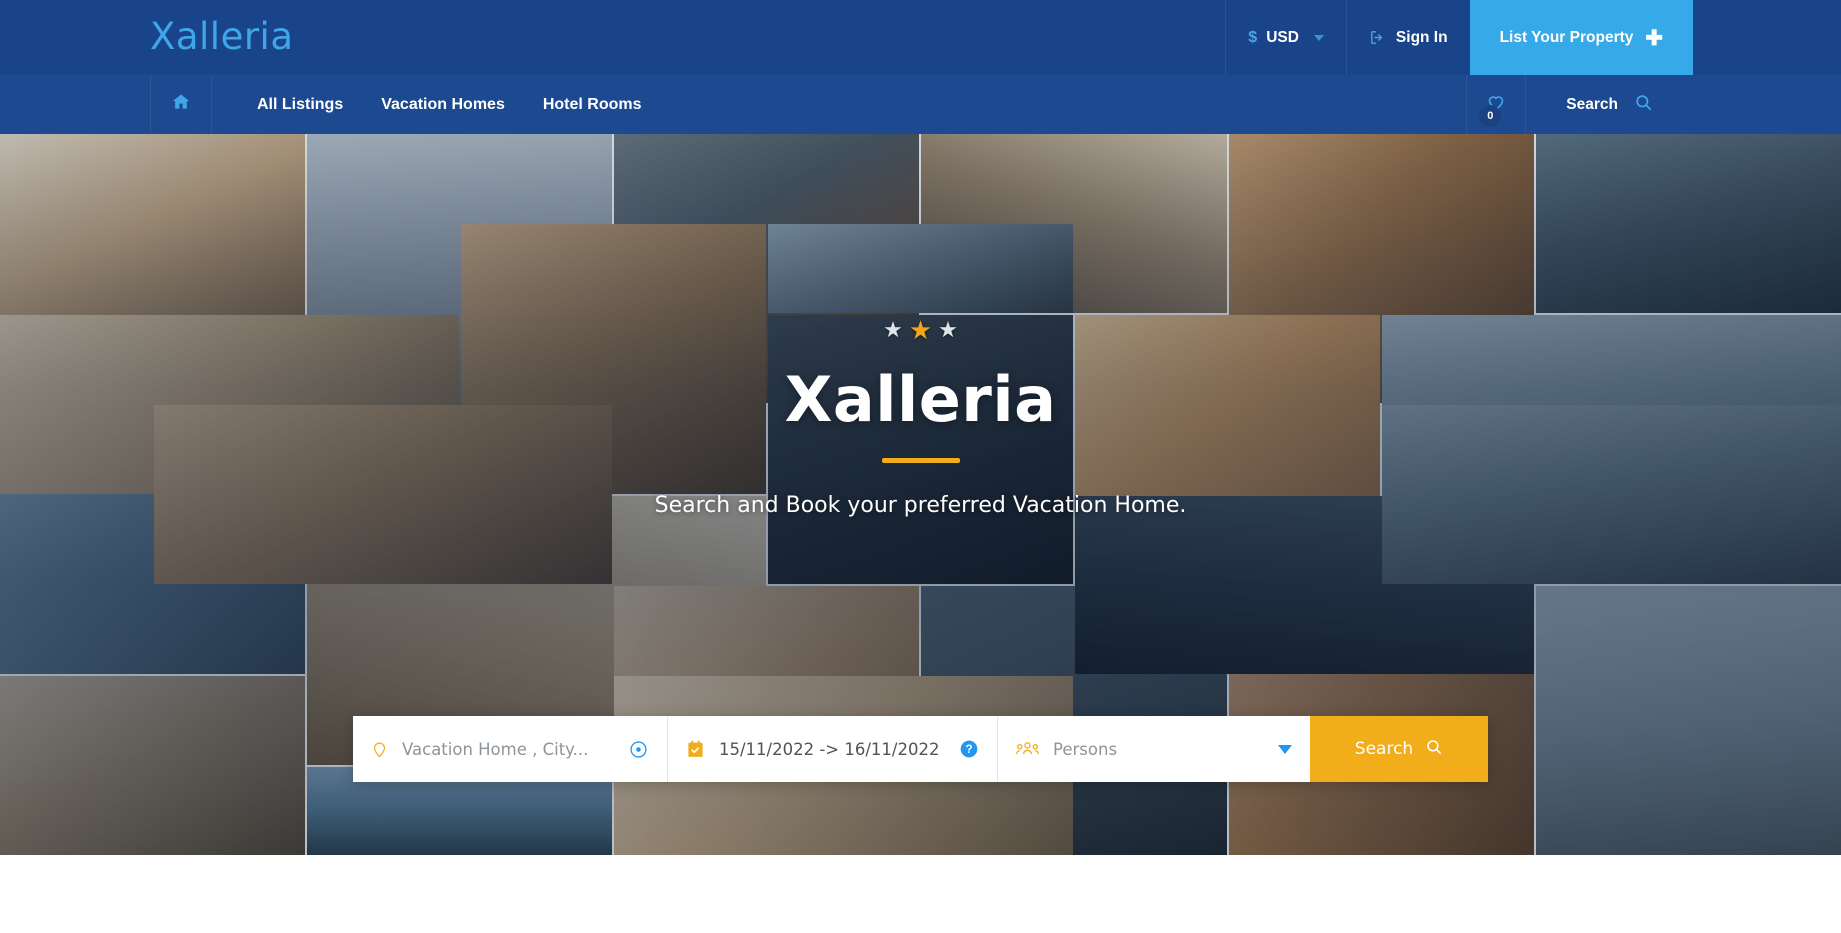 Image resolution: width=1841 pixels, height=933 pixels. I want to click on persons-select: Persons, so click(1085, 749).